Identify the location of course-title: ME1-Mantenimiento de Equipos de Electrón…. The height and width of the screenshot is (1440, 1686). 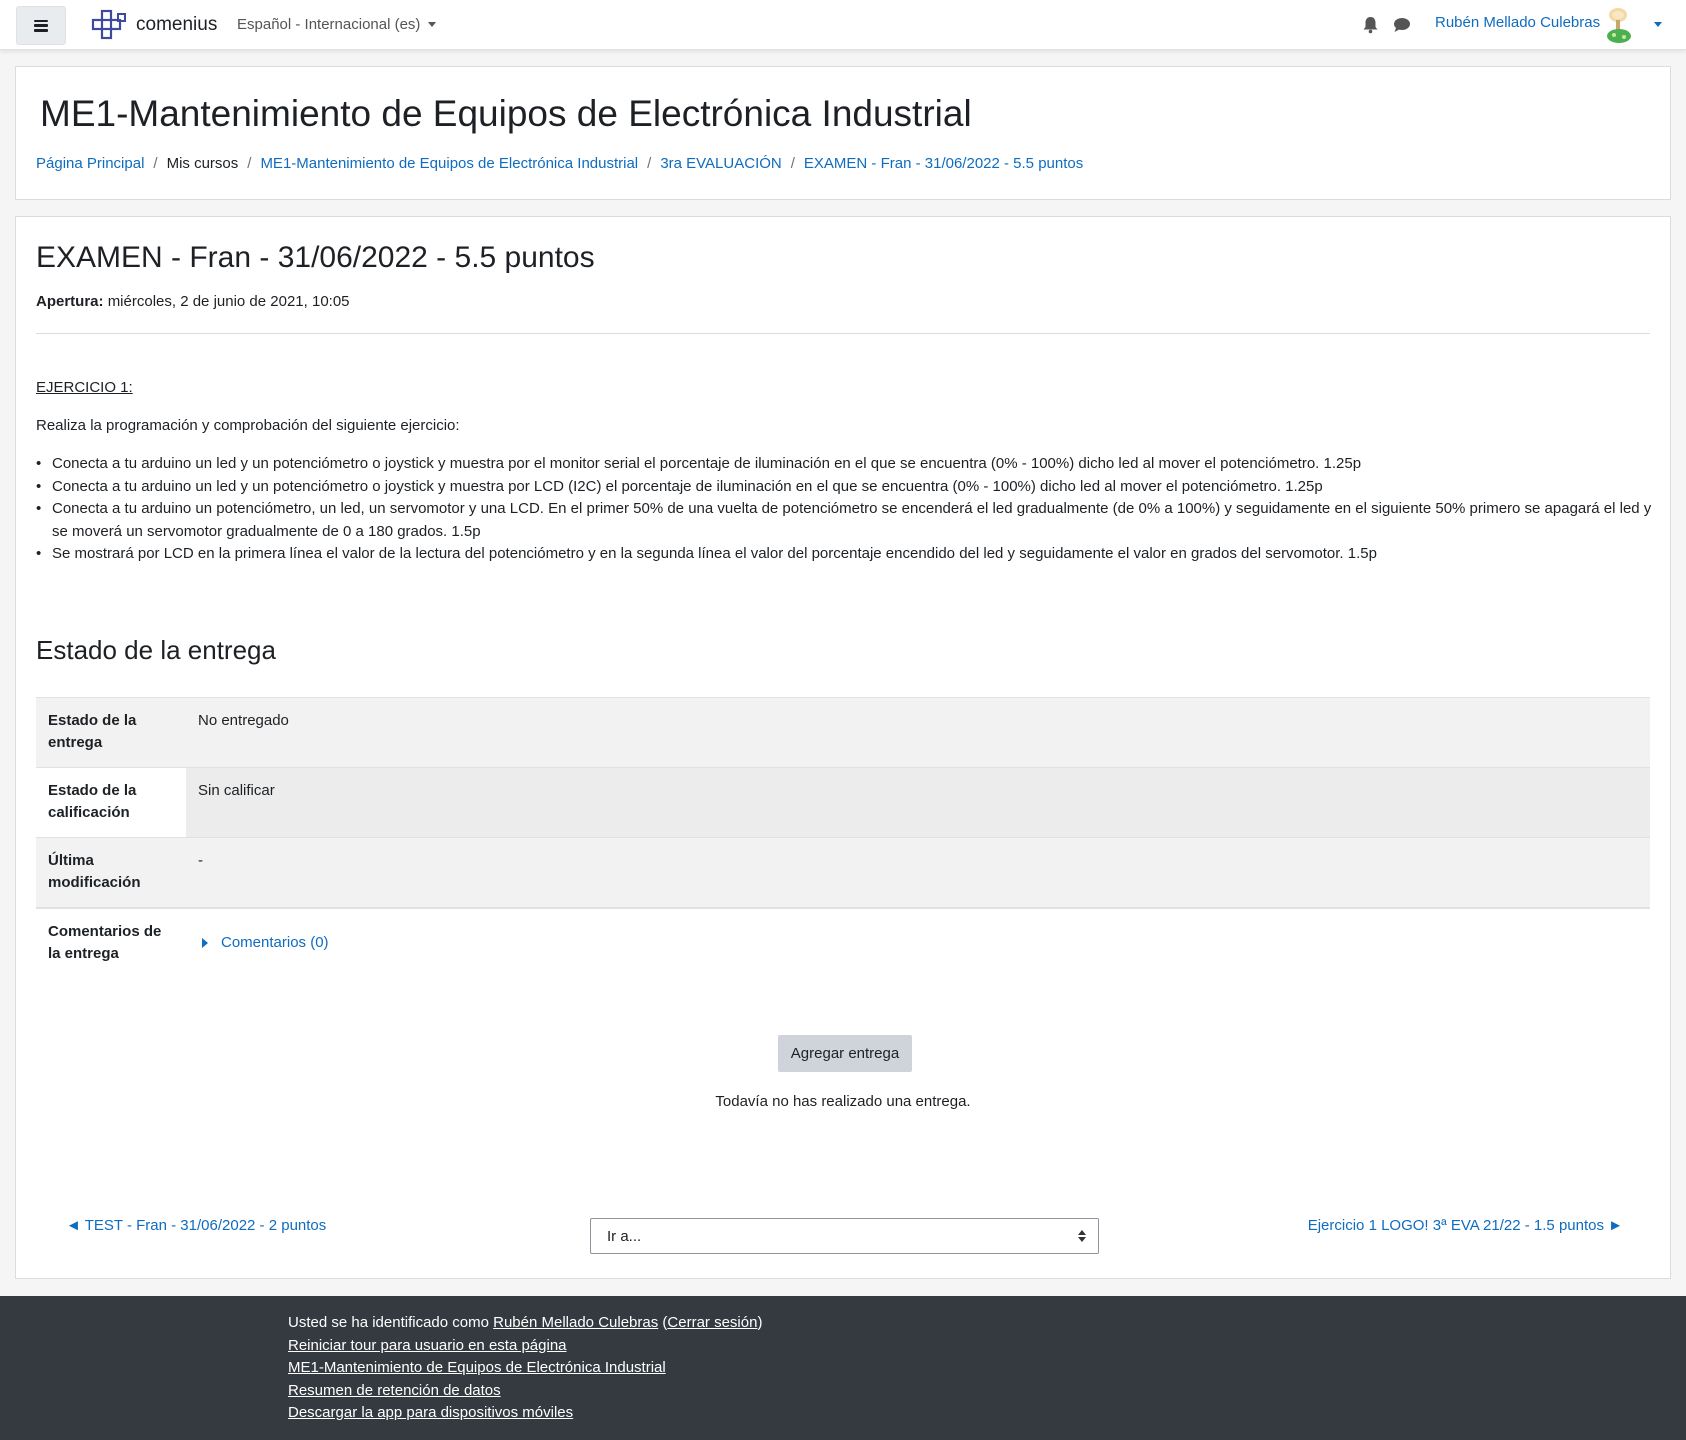
(506, 113).